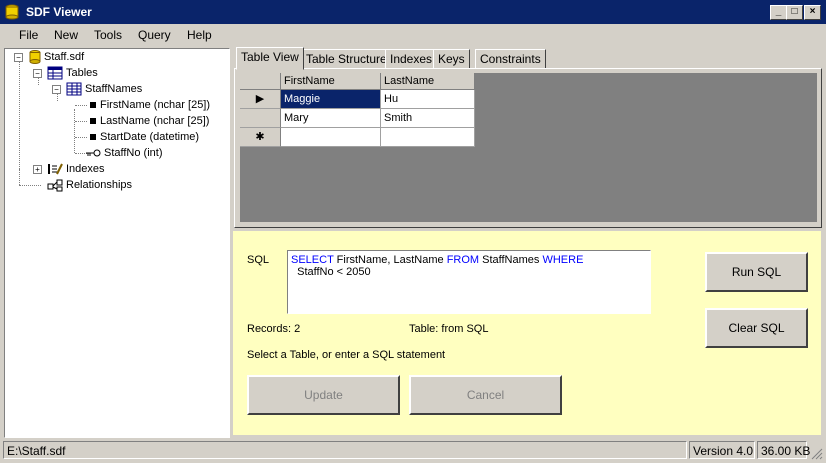  I want to click on tree-column-startdate: StartDate (datetime), so click(144, 137).